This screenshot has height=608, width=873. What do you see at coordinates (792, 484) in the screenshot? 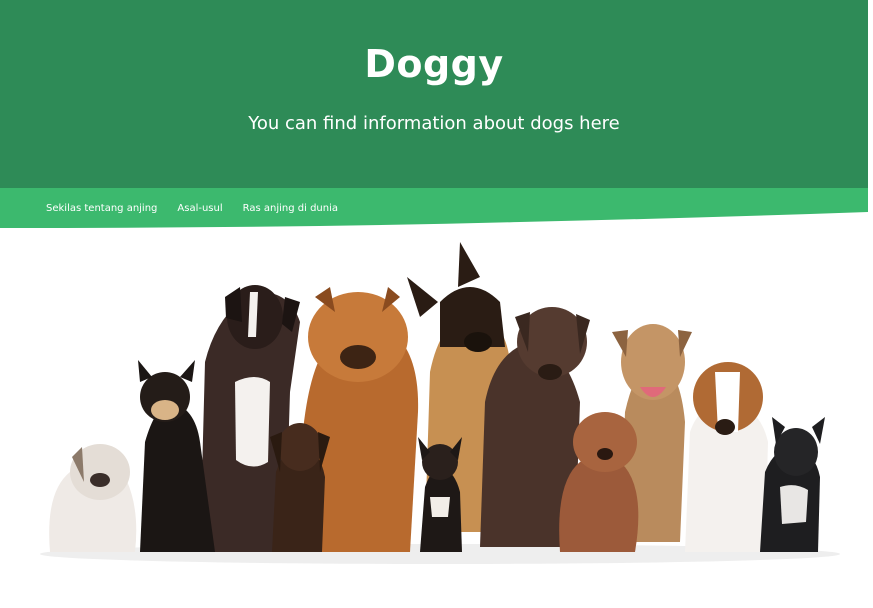
I see `french-bulldog` at bounding box center [792, 484].